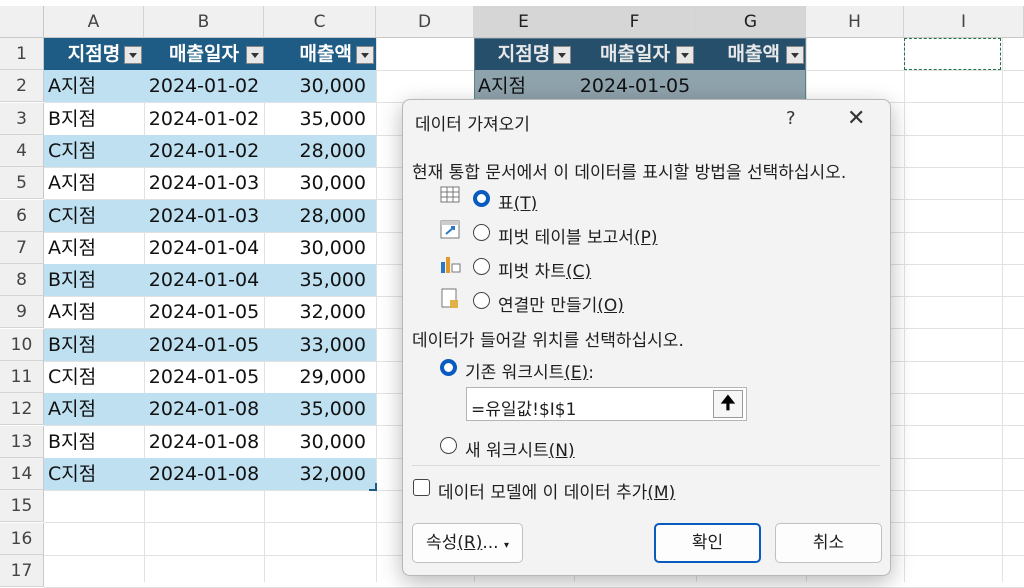  What do you see at coordinates (22, 312) in the screenshot?
I see `row-header: 9` at bounding box center [22, 312].